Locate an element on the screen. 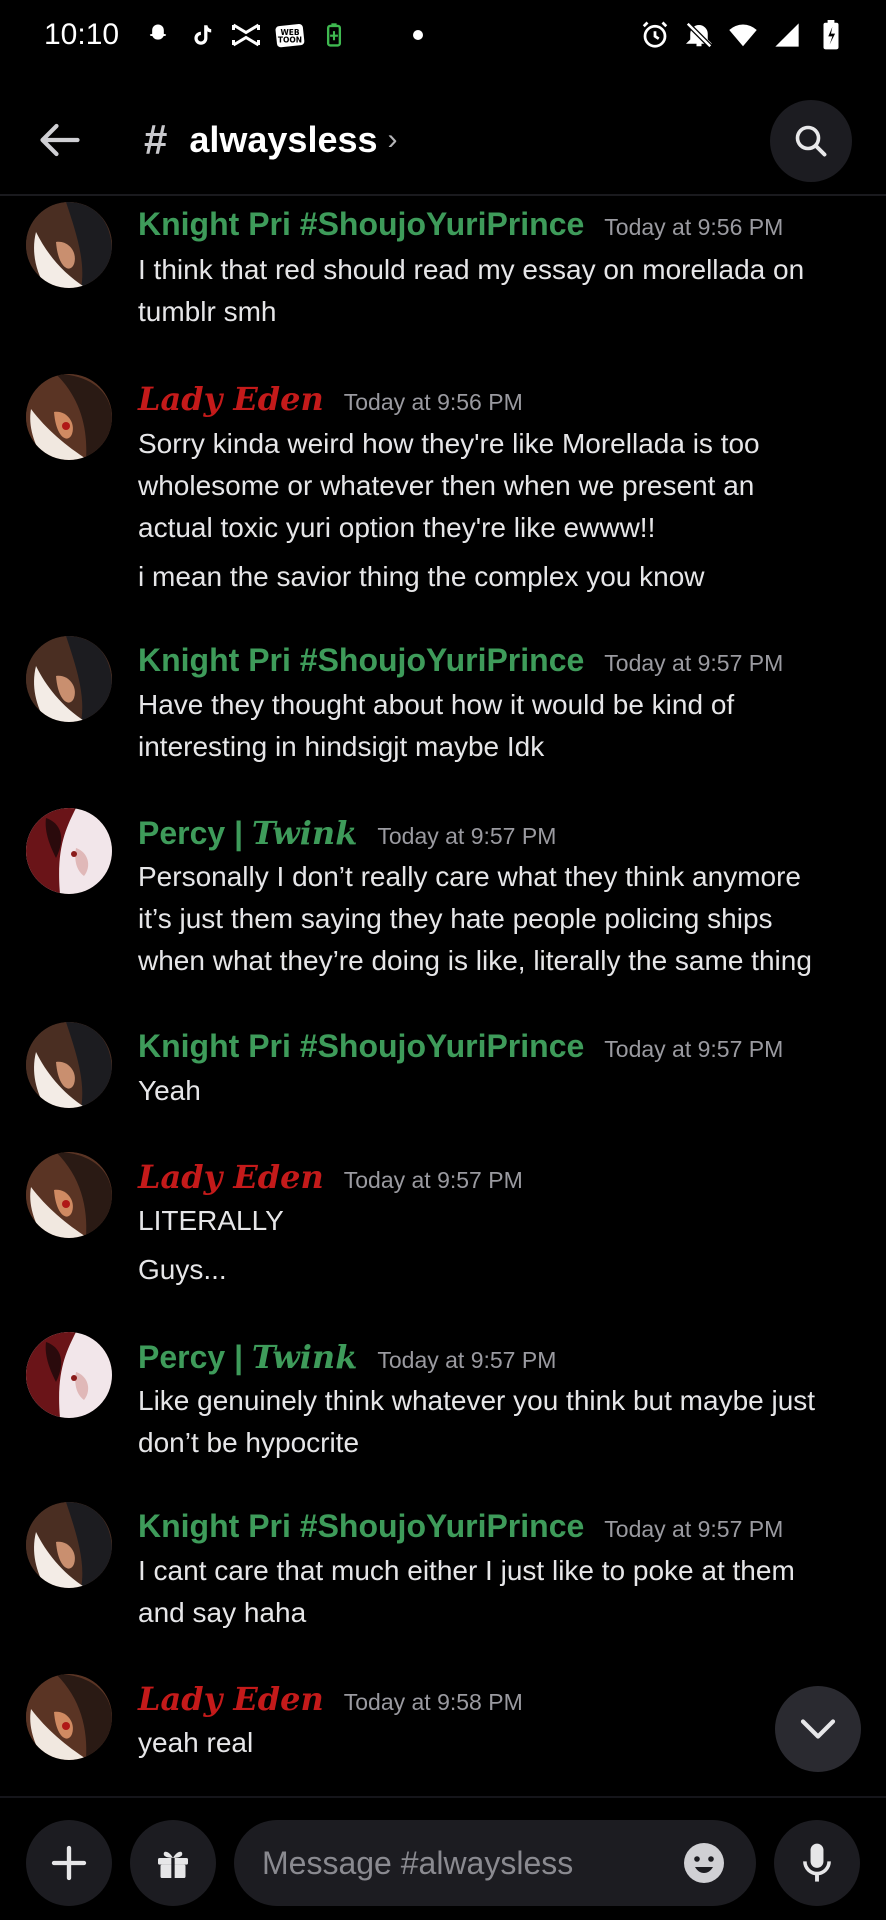 The height and width of the screenshot is (1920, 886). message-input: Message #alwaysless is located at coordinates (495, 1863).